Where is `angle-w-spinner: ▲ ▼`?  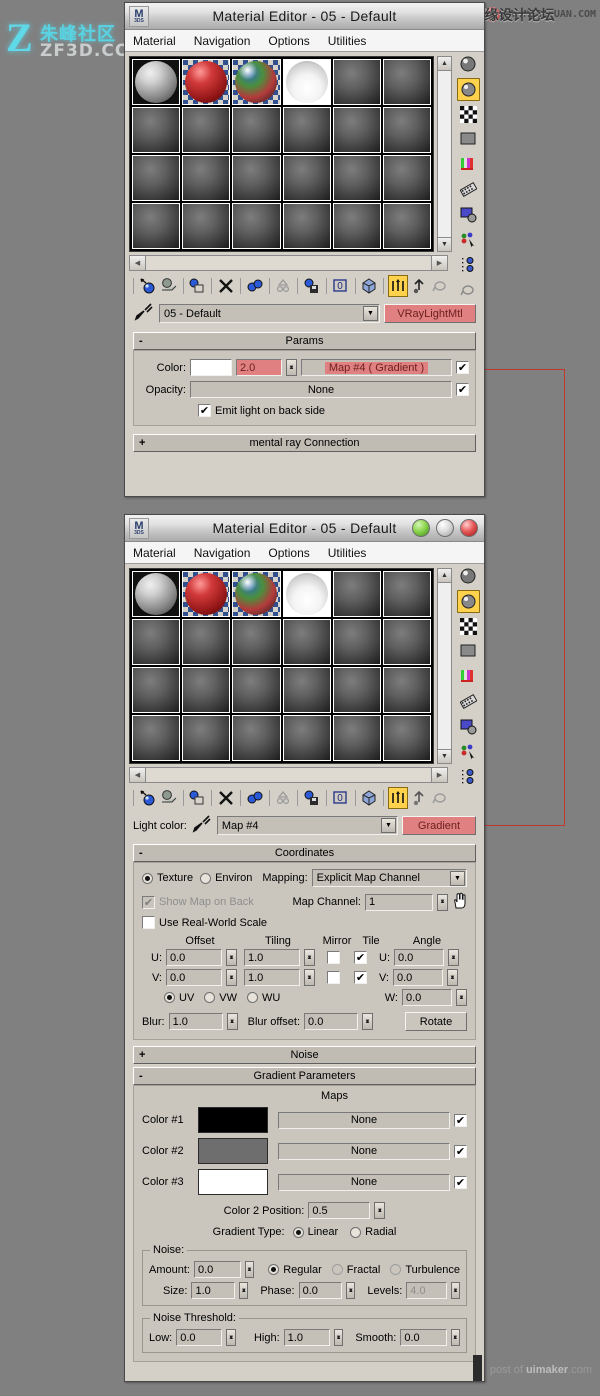
angle-w-spinner: ▲ ▼ is located at coordinates (461, 997).